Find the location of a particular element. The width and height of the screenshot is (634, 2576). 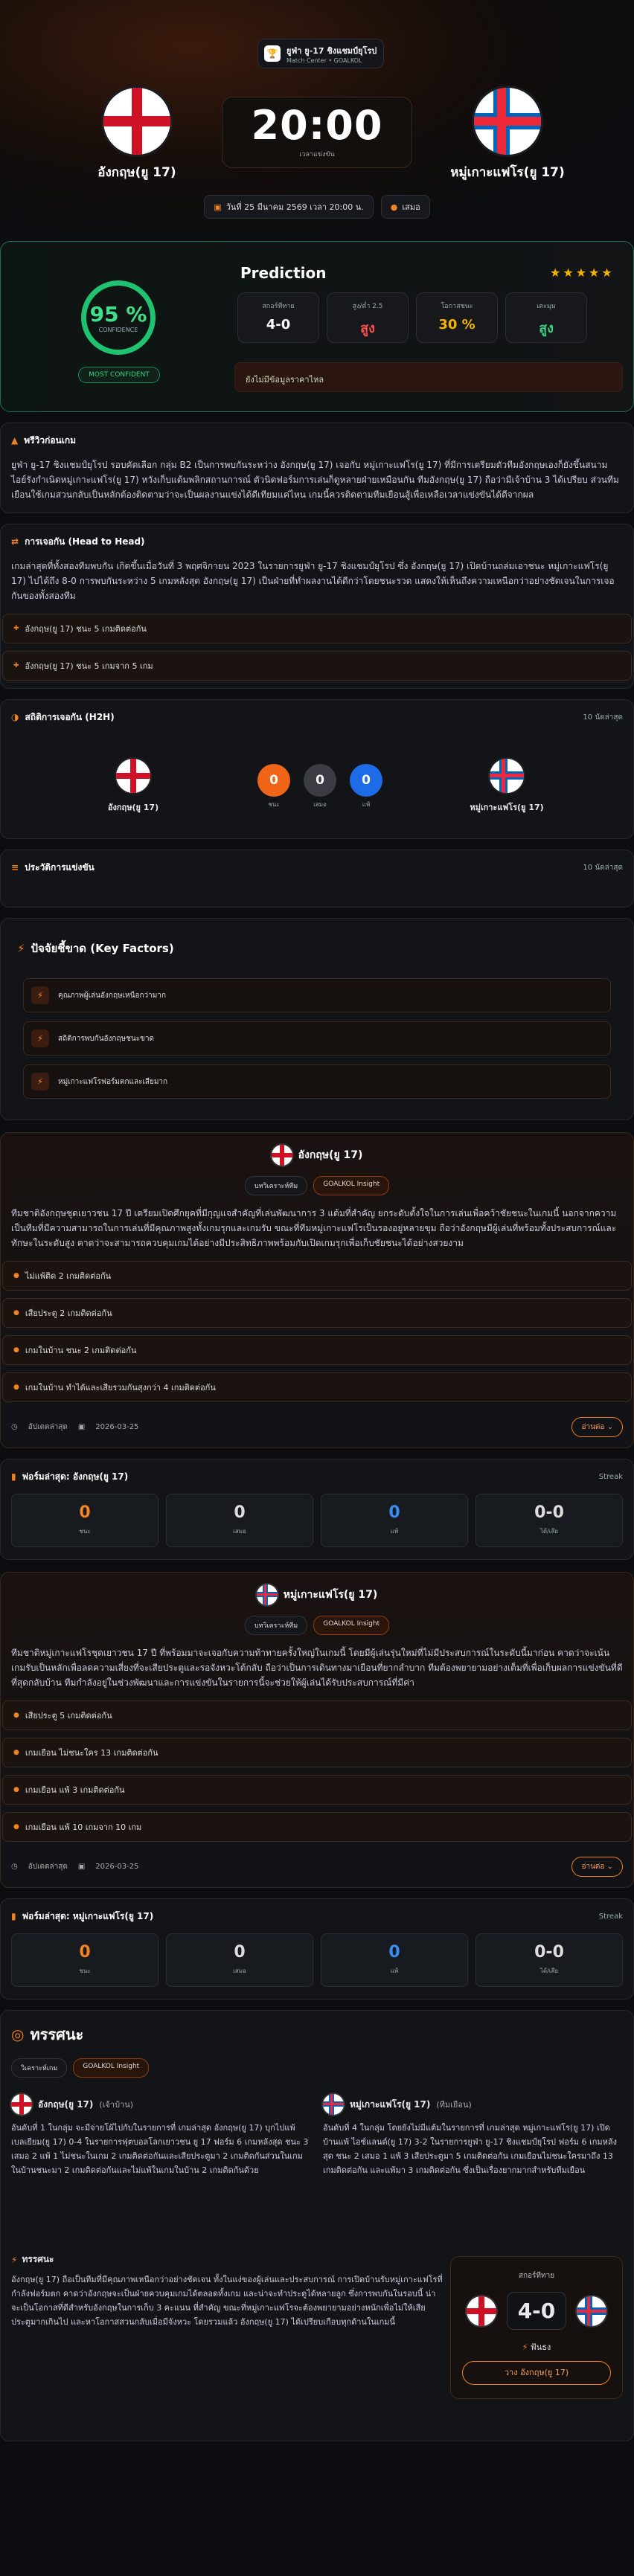

h2h-wins: 0 ชนะ is located at coordinates (273, 786).